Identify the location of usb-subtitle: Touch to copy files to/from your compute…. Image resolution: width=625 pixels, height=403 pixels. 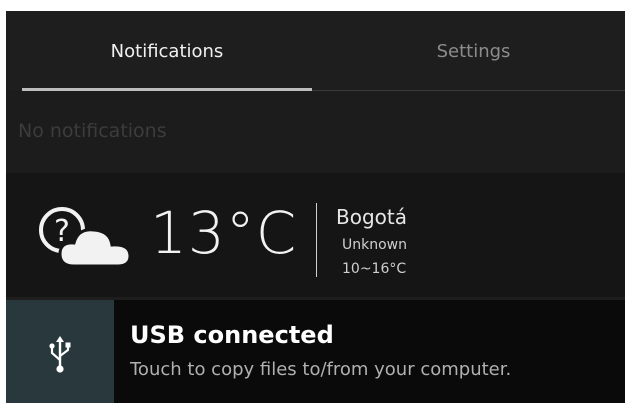
(321, 369).